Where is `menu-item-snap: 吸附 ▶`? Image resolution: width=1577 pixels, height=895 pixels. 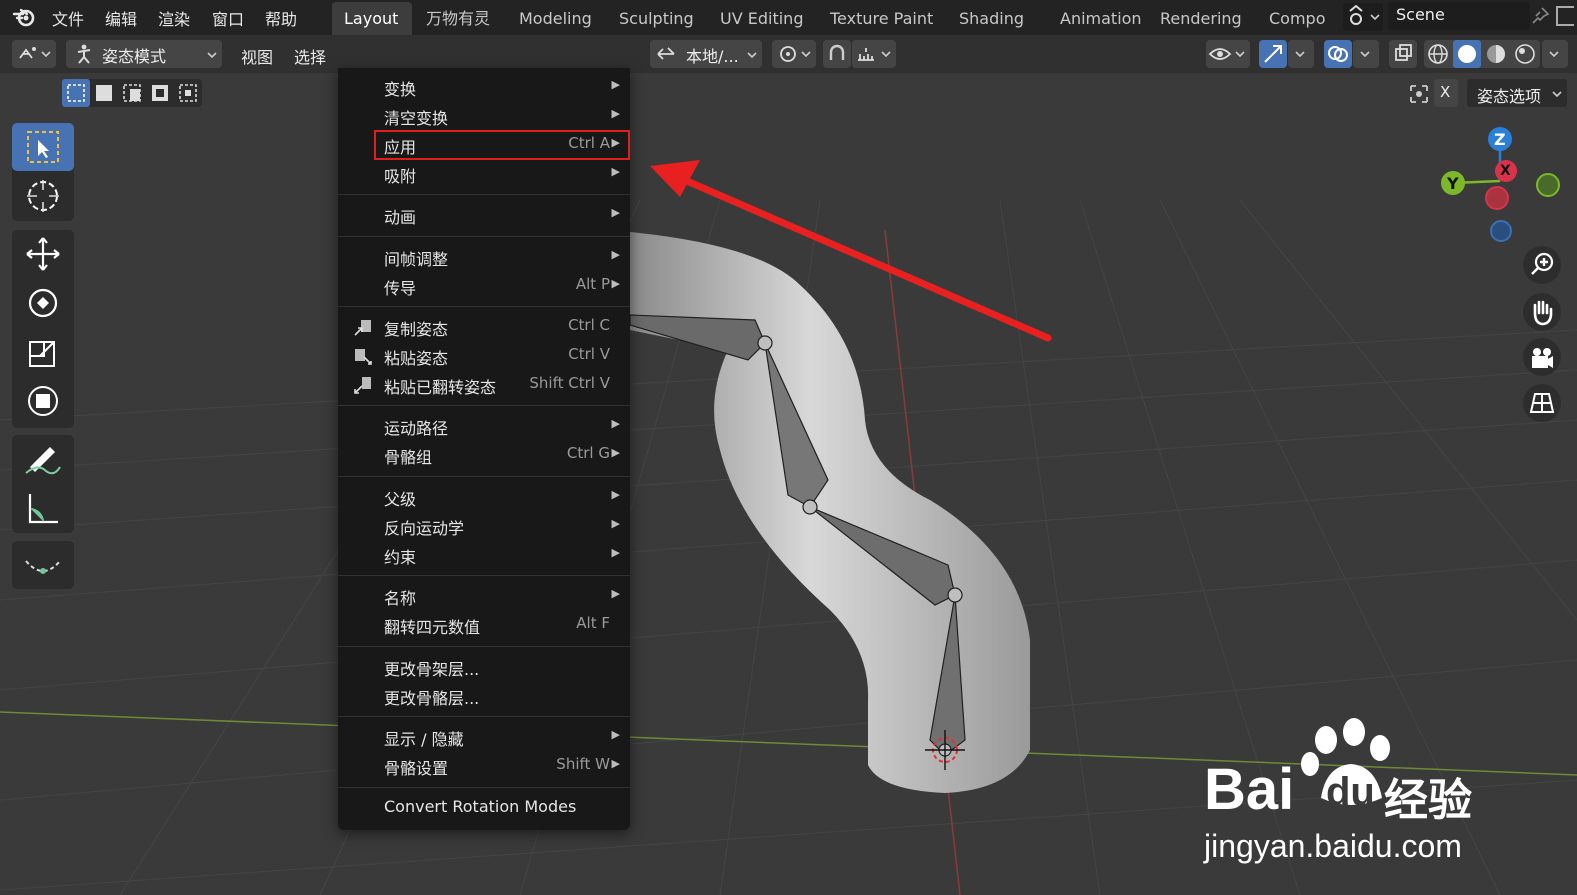
menu-item-snap: 吸附 ▶ is located at coordinates (484, 173).